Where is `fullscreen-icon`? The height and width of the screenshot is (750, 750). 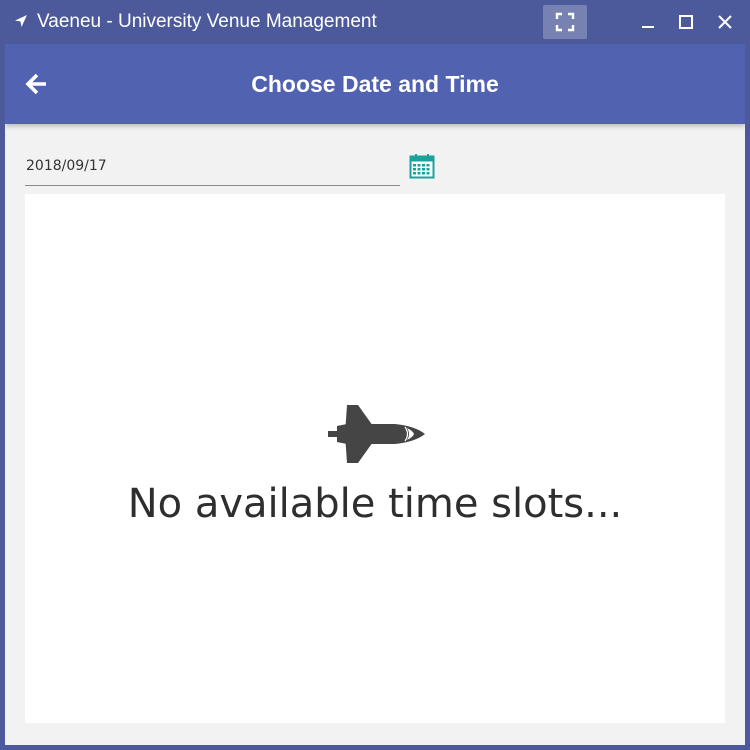 fullscreen-icon is located at coordinates (565, 22).